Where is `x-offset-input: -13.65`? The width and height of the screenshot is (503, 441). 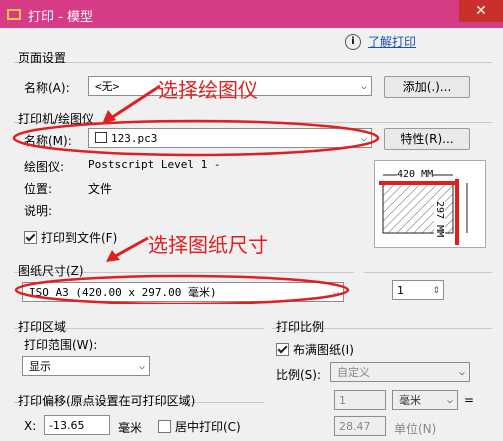 x-offset-input: -13.65 is located at coordinates (77, 425).